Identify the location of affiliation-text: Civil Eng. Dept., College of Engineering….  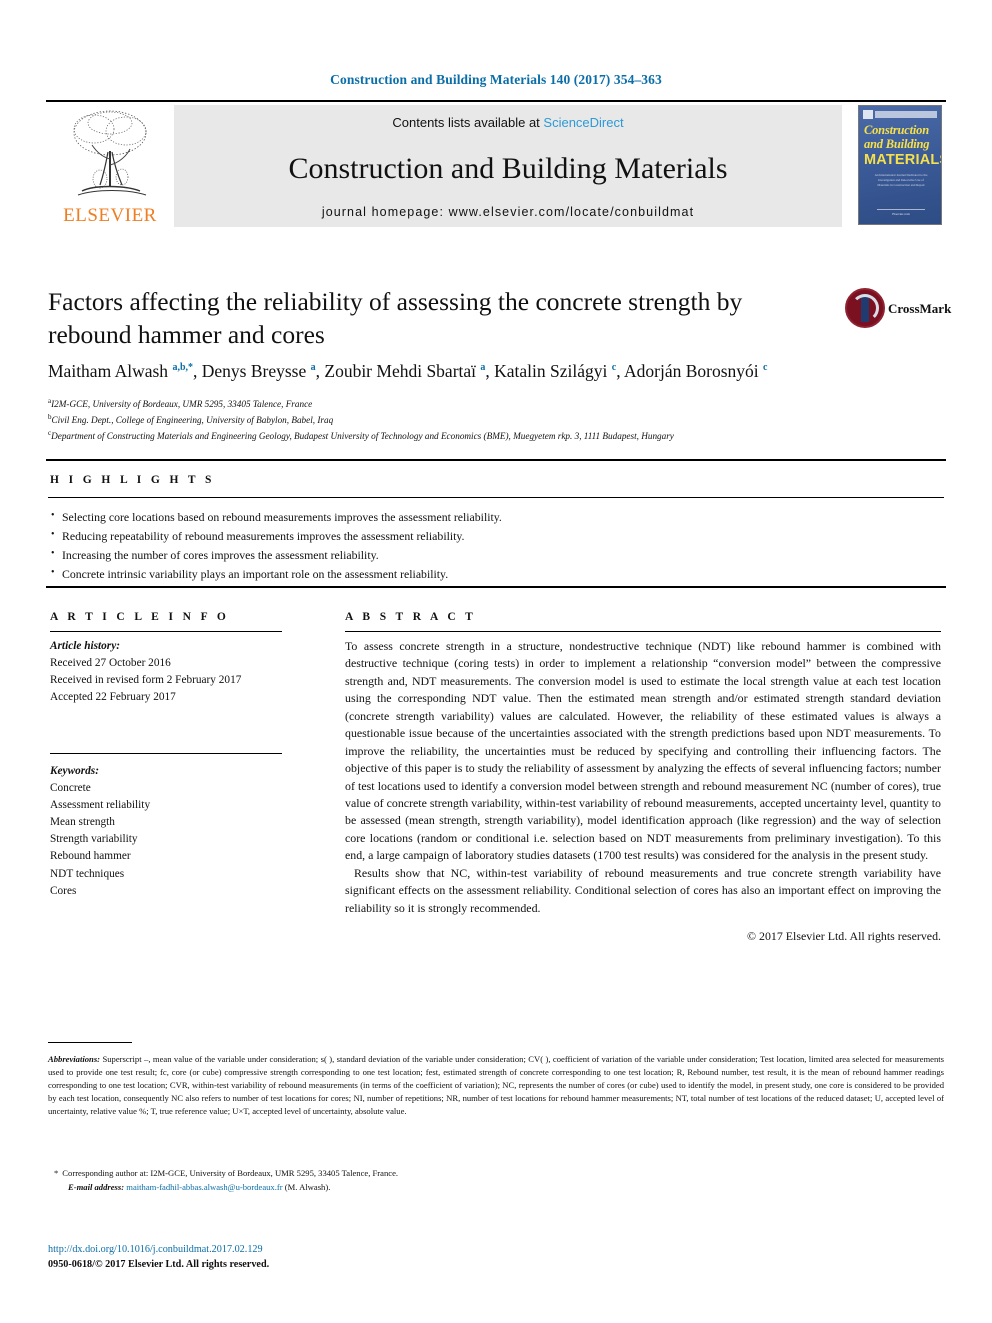
(192, 420).